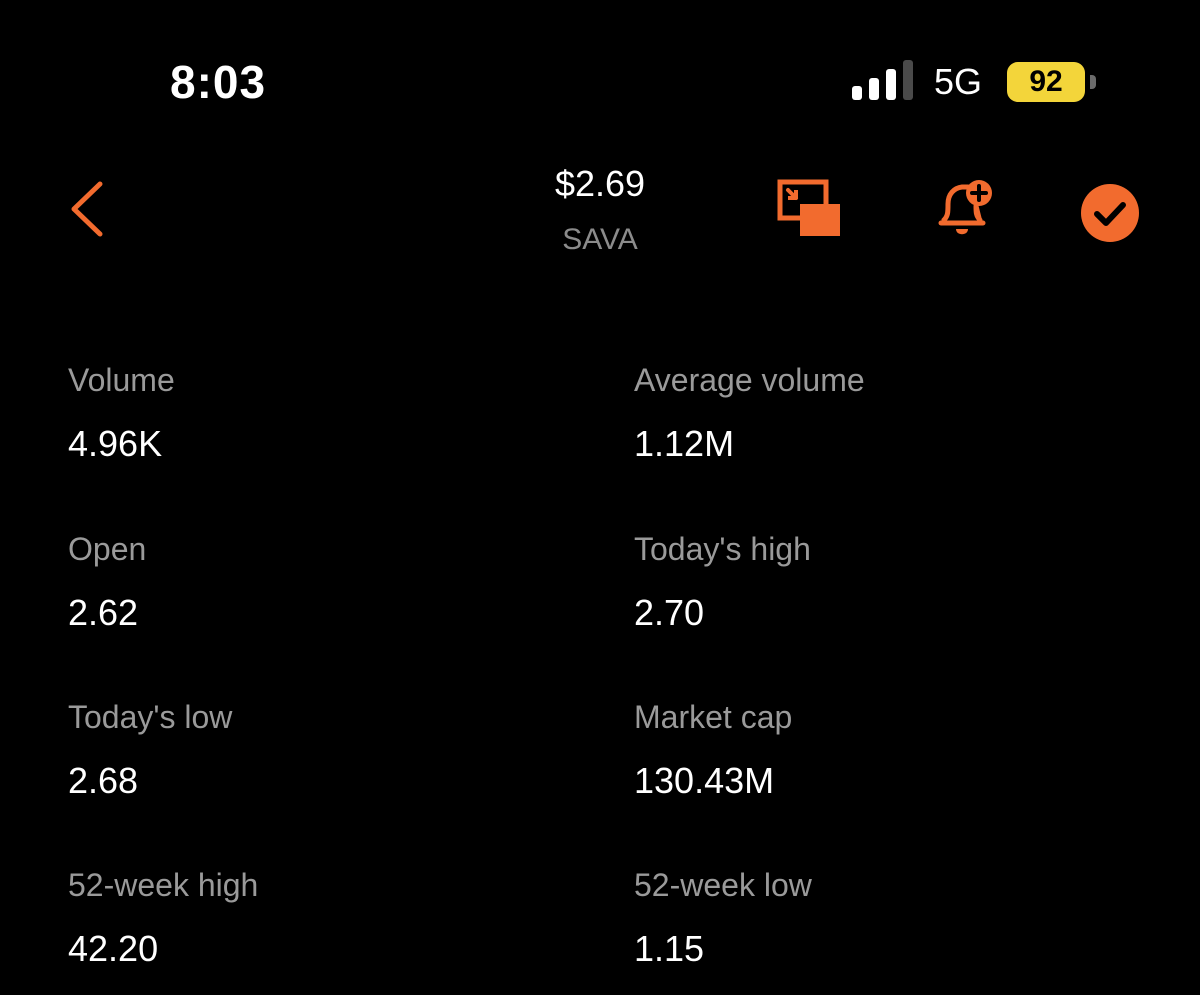 This screenshot has width=1200, height=995. What do you see at coordinates (749, 380) in the screenshot?
I see `stat-label: Average volume` at bounding box center [749, 380].